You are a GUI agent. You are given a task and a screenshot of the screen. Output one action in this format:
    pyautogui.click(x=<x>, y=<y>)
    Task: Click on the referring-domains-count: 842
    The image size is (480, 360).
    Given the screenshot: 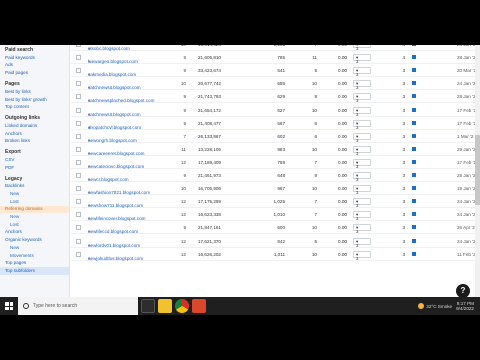 What is the action you would take?
    pyautogui.click(x=281, y=241)
    